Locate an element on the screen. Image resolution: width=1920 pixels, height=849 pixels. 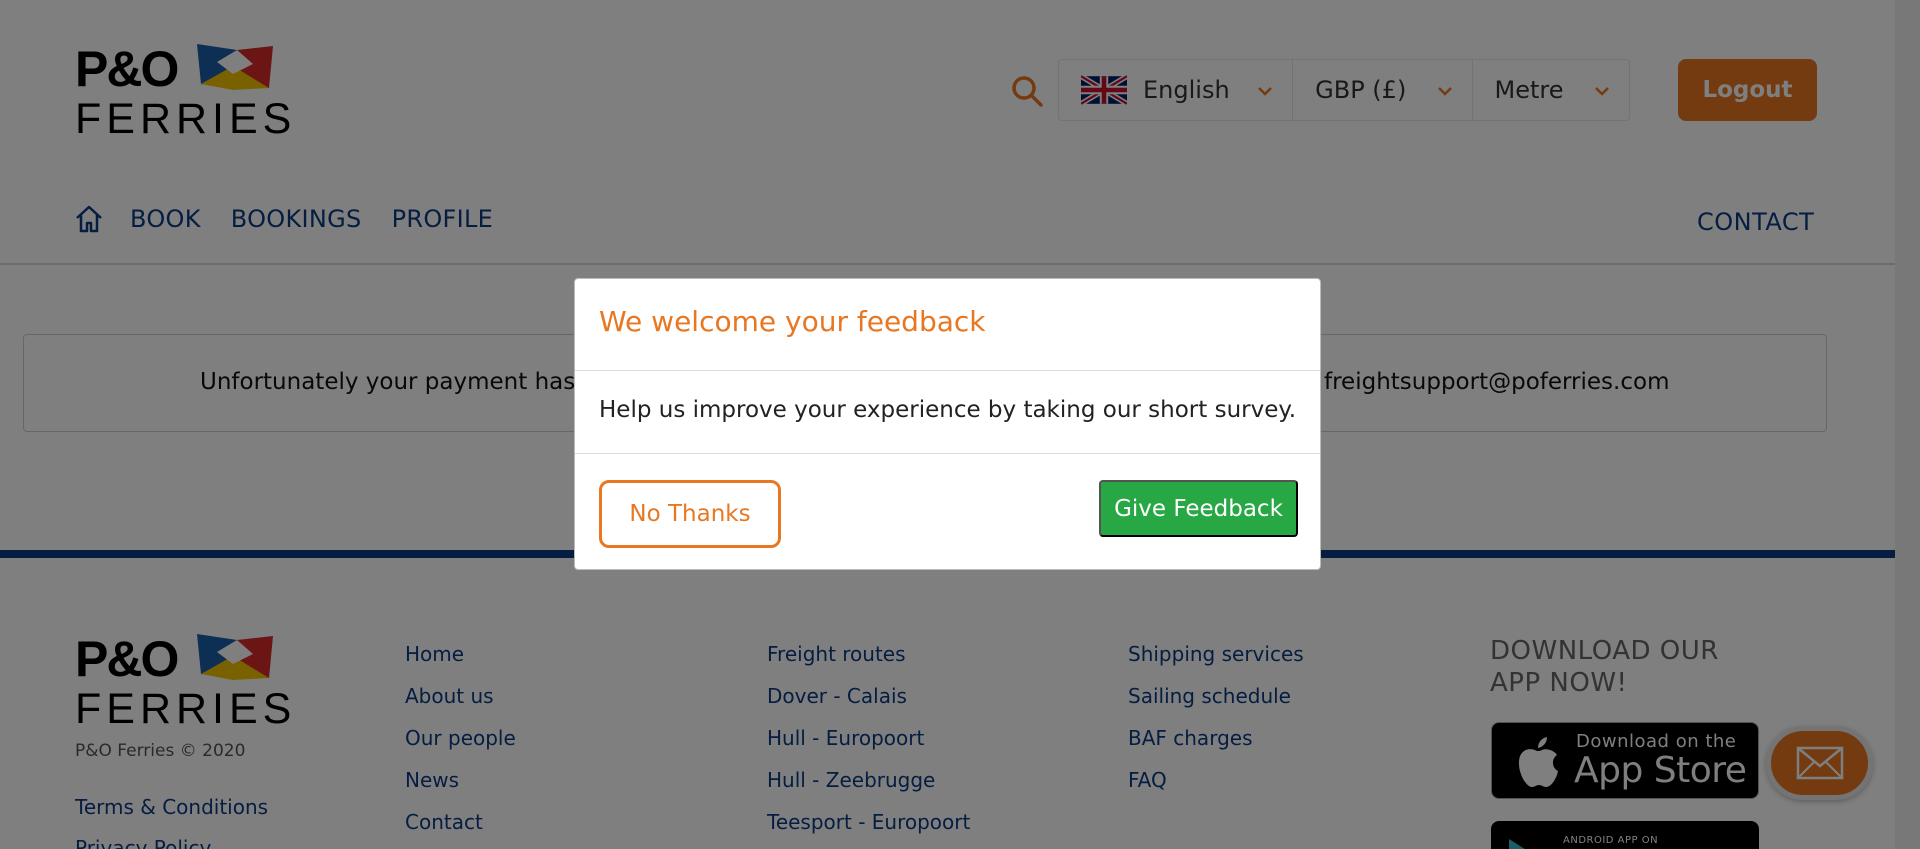
give-feedback-button: Give Feedback is located at coordinates (1198, 508).